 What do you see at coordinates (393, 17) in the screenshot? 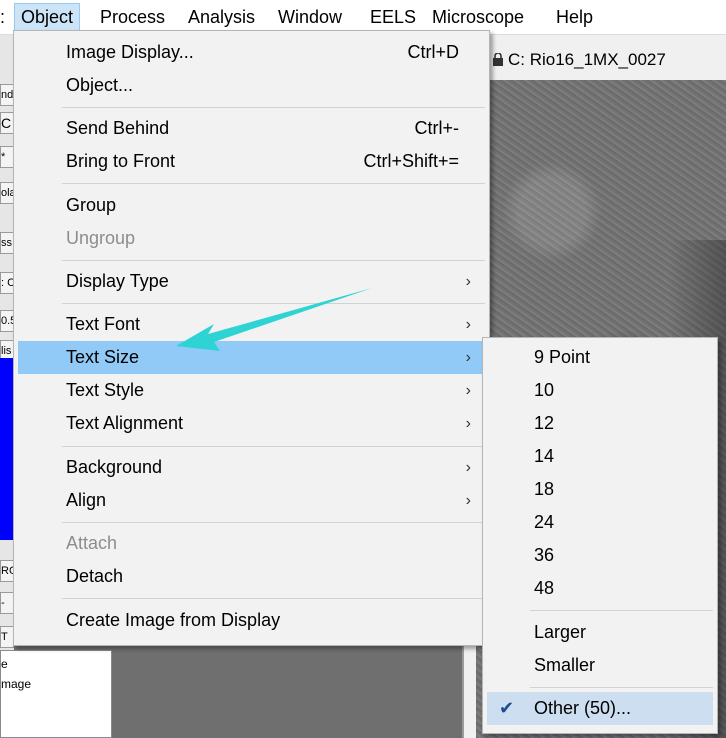
I see `menu-eels: EELS` at bounding box center [393, 17].